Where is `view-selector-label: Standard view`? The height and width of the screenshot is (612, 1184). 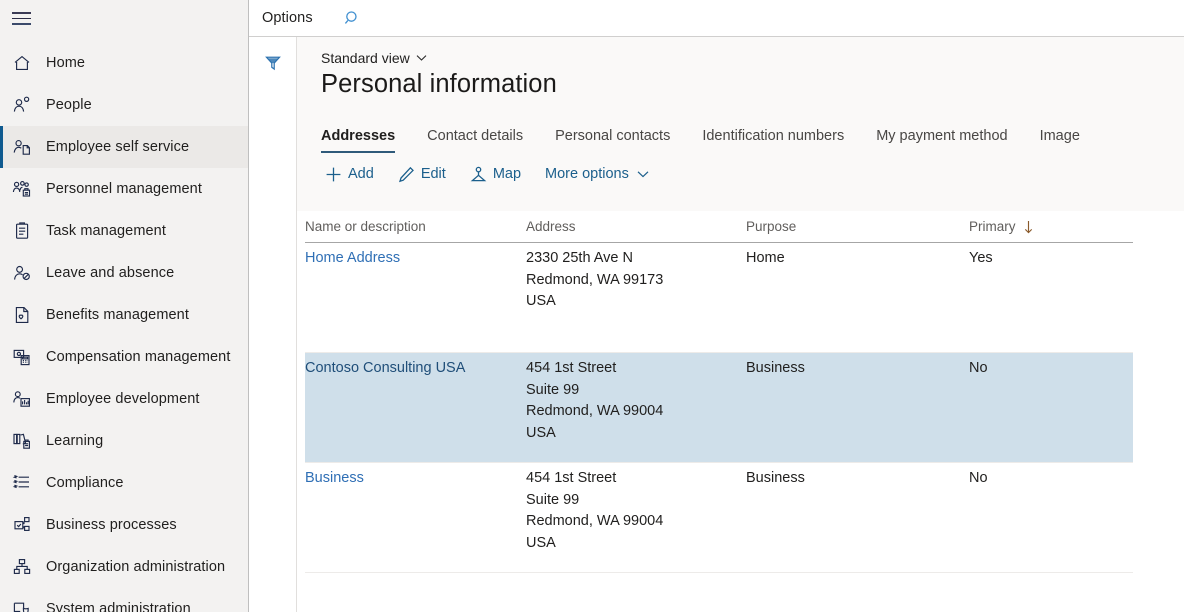 view-selector-label: Standard view is located at coordinates (365, 58).